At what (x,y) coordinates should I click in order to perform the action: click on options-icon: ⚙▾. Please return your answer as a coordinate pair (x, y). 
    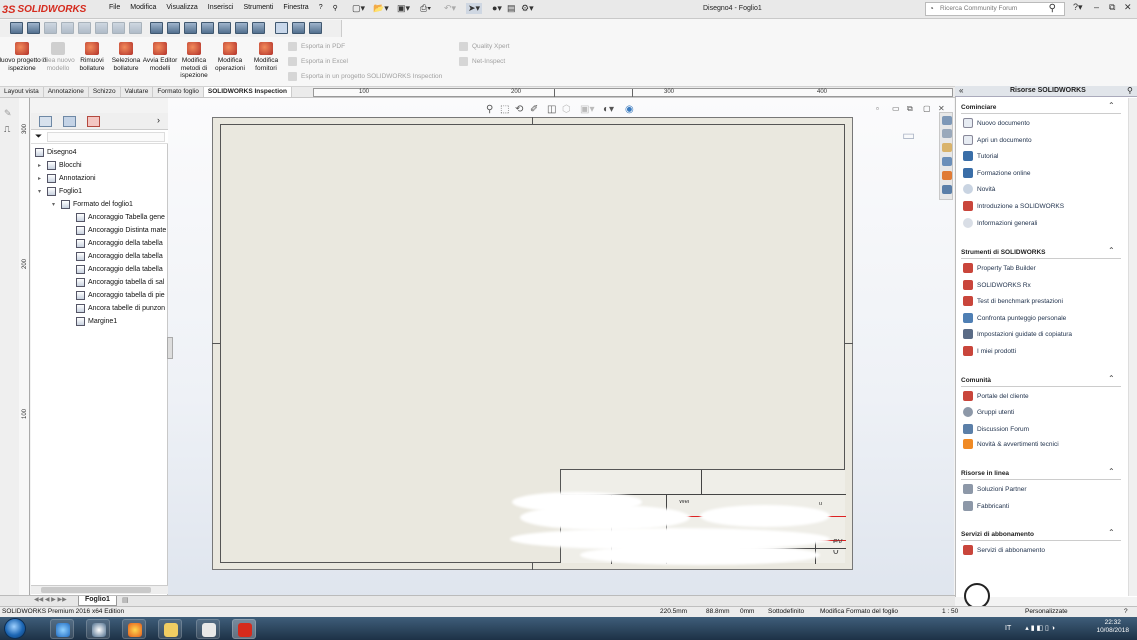
    Looking at the image, I should click on (527, 8).